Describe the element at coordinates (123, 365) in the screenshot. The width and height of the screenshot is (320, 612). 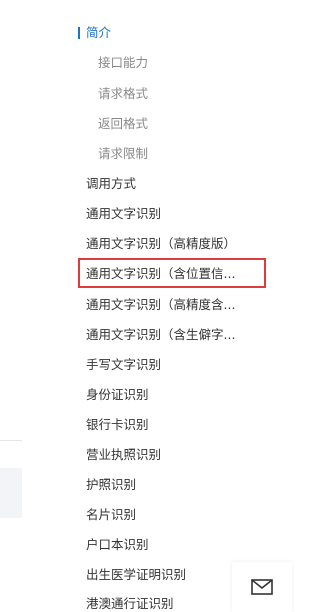
I see `nav-item-handwriting: 手写文字识别` at that location.